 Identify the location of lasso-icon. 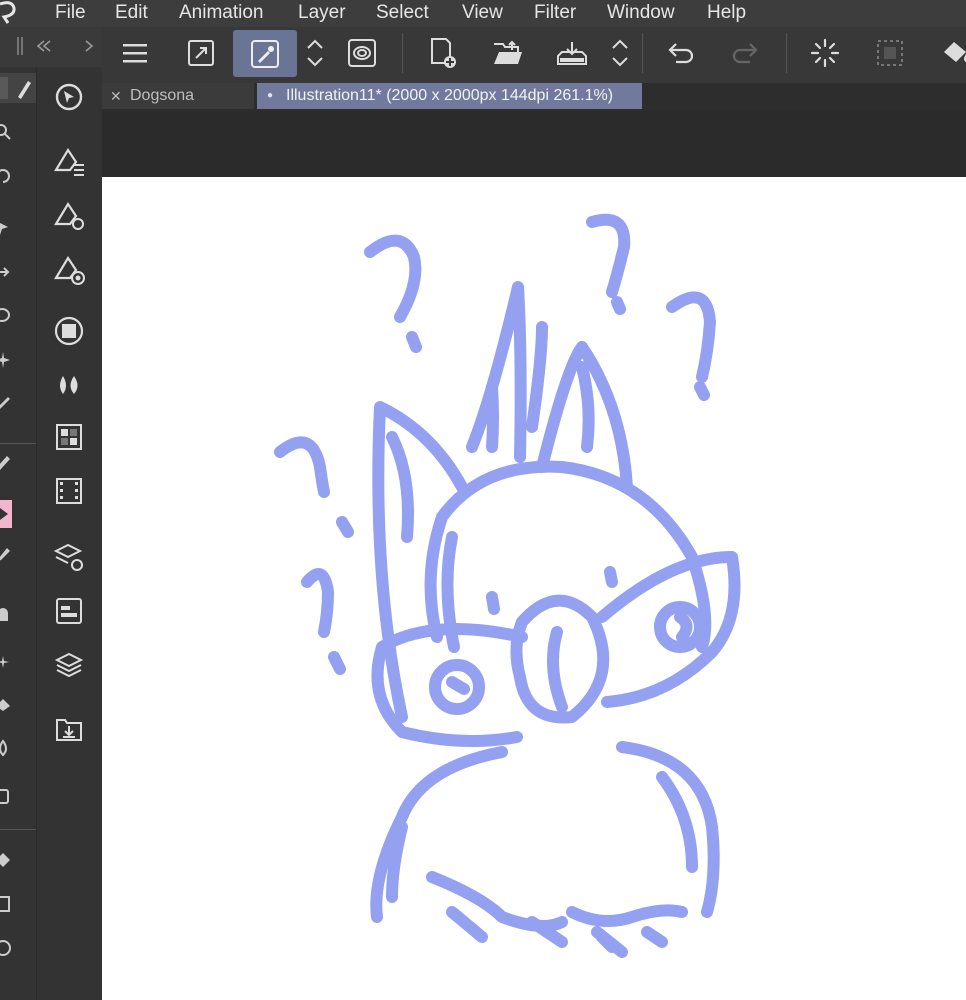
(6, 316).